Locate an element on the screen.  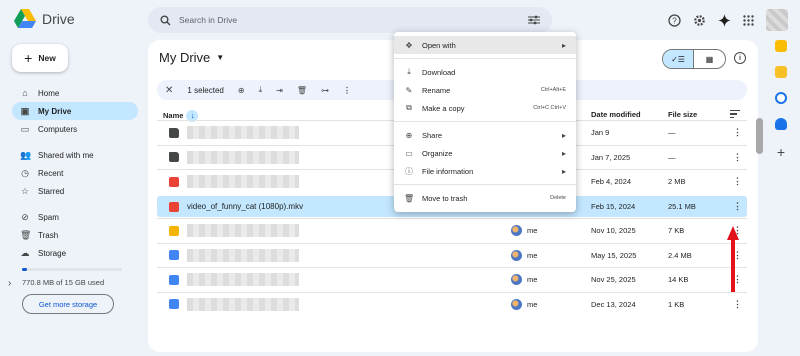
menu-item-move-to-trash: 🗑 Move to trash Delete is located at coordinates (485, 198).